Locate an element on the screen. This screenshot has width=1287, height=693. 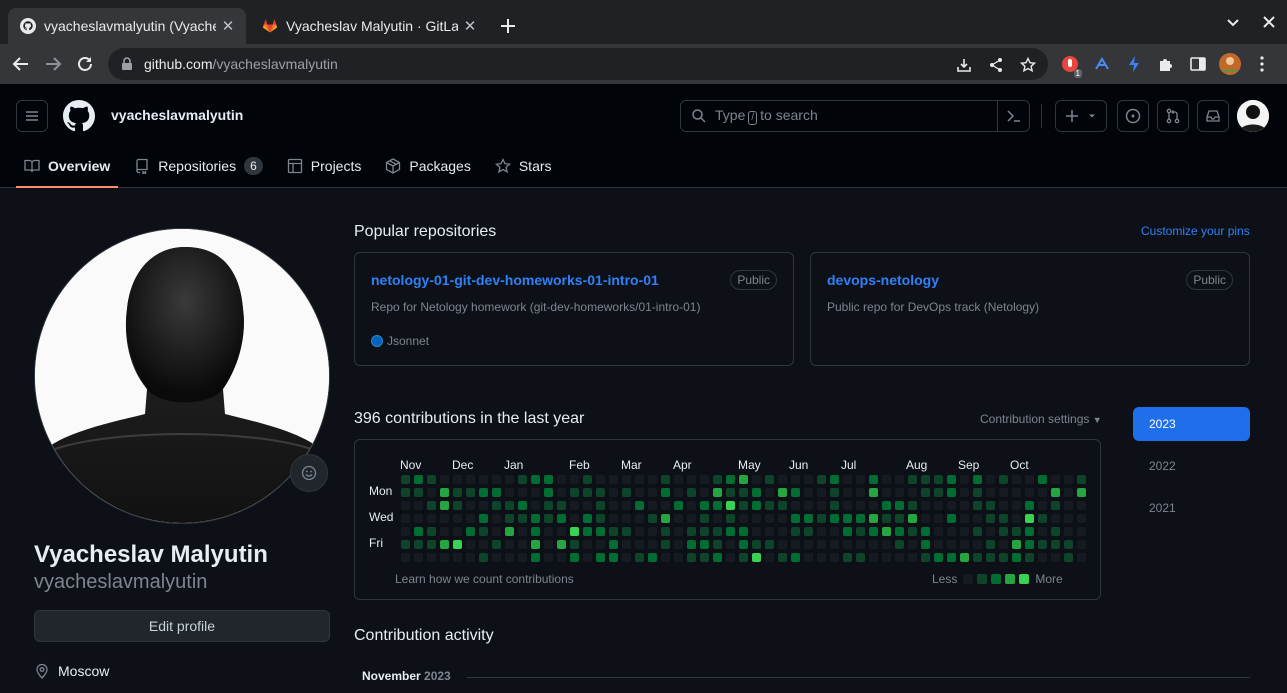
profile-avatar is located at coordinates (182, 376).